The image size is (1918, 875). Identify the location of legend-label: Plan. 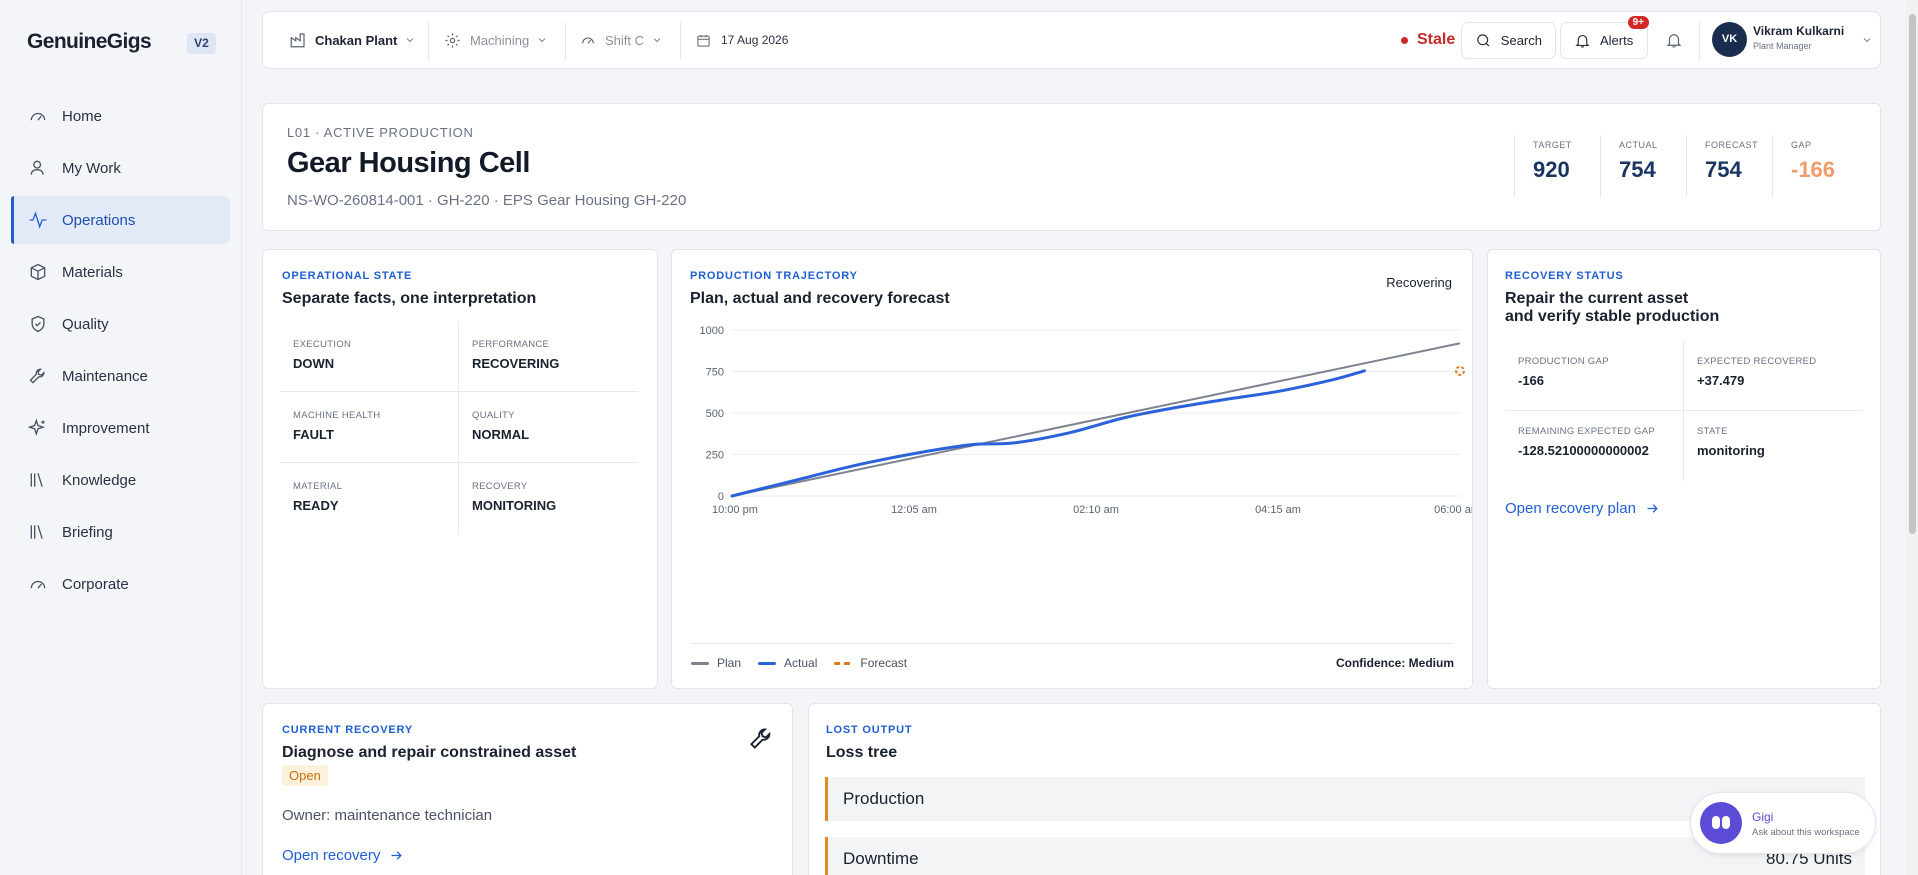
(729, 663).